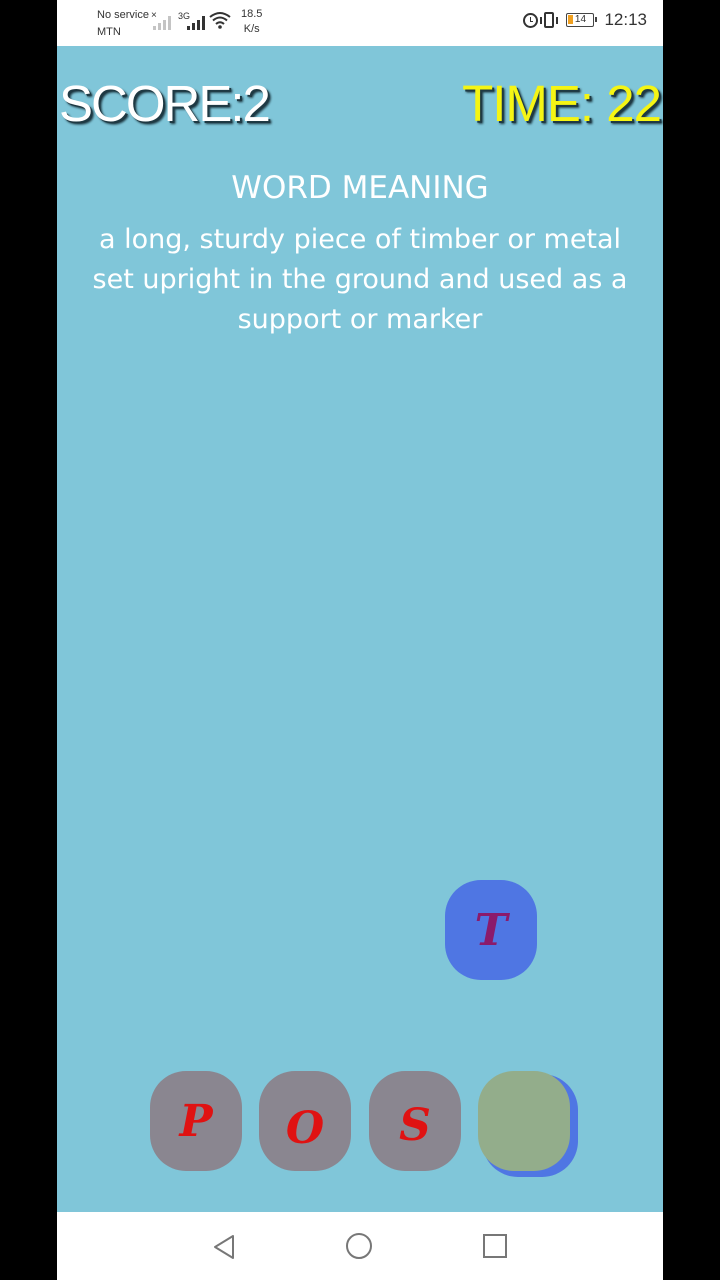 This screenshot has width=720, height=1280. Describe the element at coordinates (360, 188) in the screenshot. I see `word-meaning-title: WORD MEANING` at that location.